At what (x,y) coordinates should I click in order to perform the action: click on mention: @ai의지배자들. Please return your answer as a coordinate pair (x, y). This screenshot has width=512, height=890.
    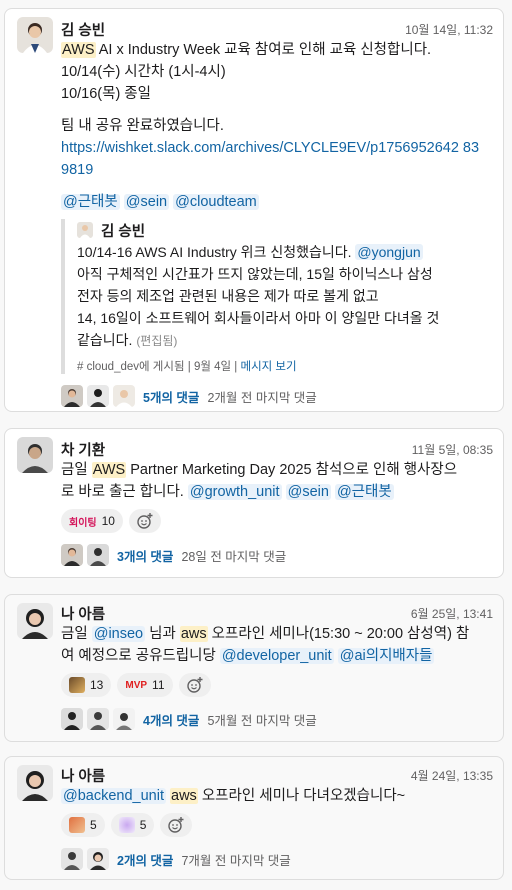
    Looking at the image, I should click on (386, 656).